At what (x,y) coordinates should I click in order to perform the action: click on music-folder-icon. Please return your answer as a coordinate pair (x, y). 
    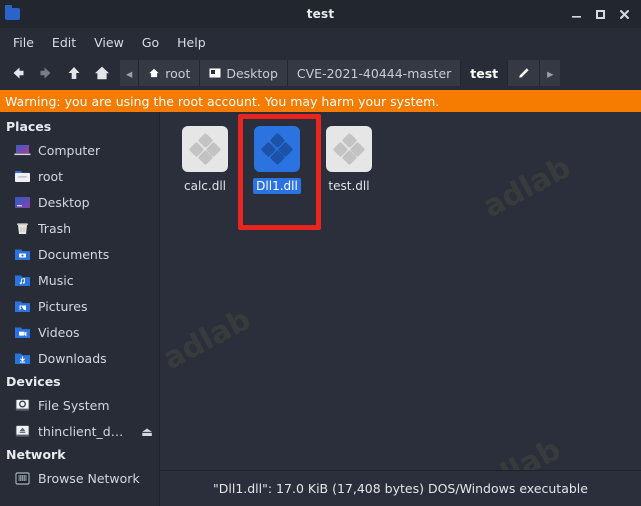
    Looking at the image, I should click on (22, 280).